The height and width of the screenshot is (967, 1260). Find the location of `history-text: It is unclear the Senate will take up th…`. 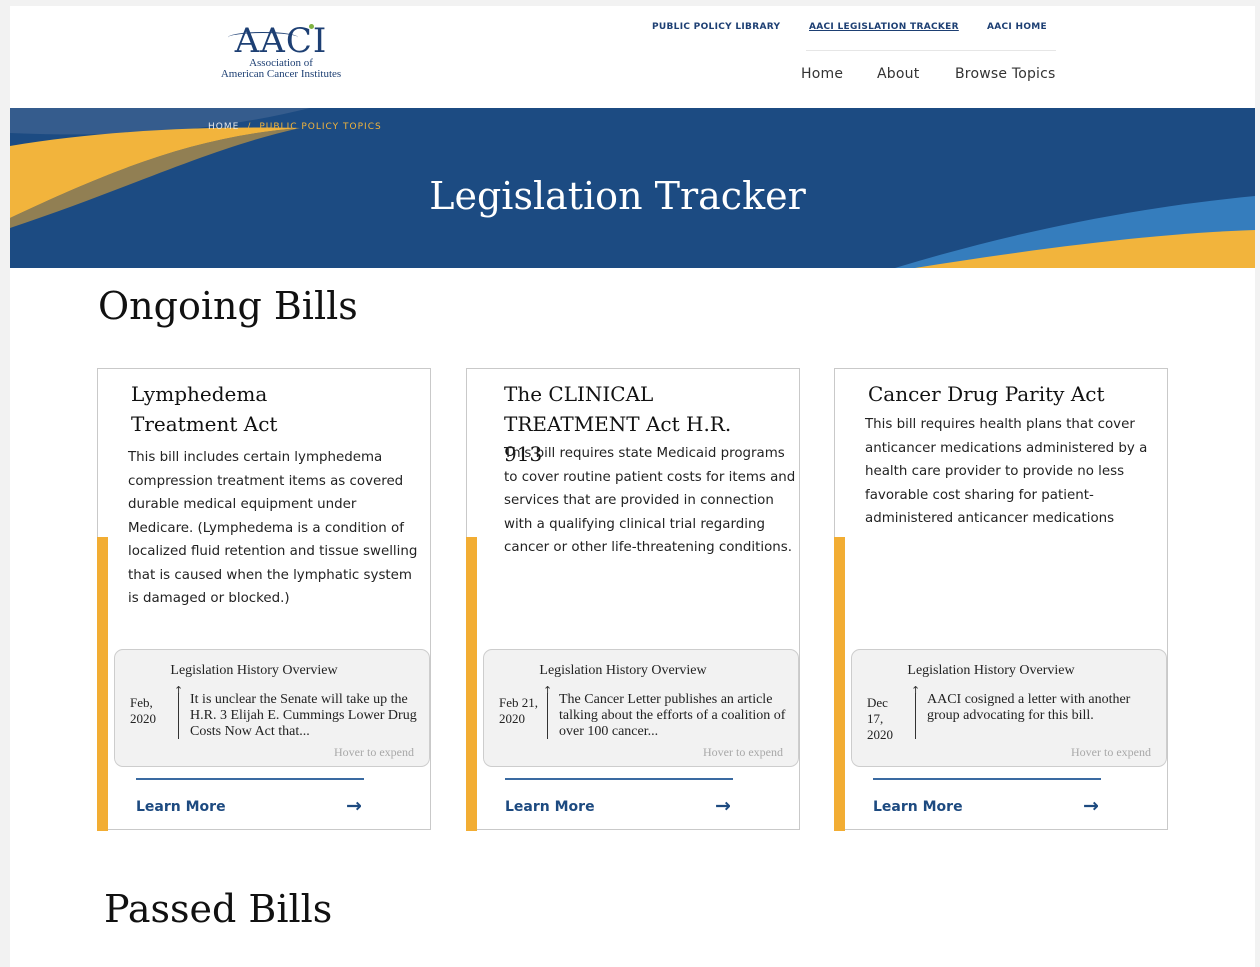

history-text: It is unclear the Senate will take up th… is located at coordinates (303, 715).